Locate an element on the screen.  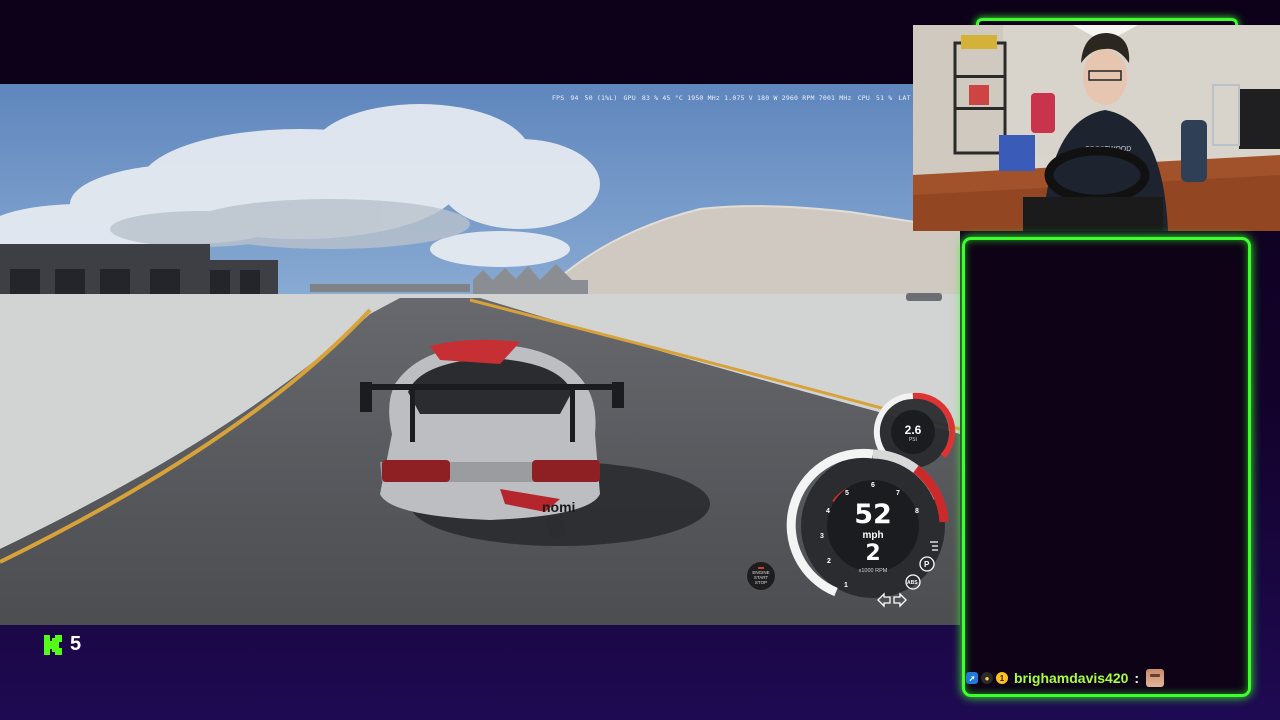
chat-panel is located at coordinates (1106, 467).